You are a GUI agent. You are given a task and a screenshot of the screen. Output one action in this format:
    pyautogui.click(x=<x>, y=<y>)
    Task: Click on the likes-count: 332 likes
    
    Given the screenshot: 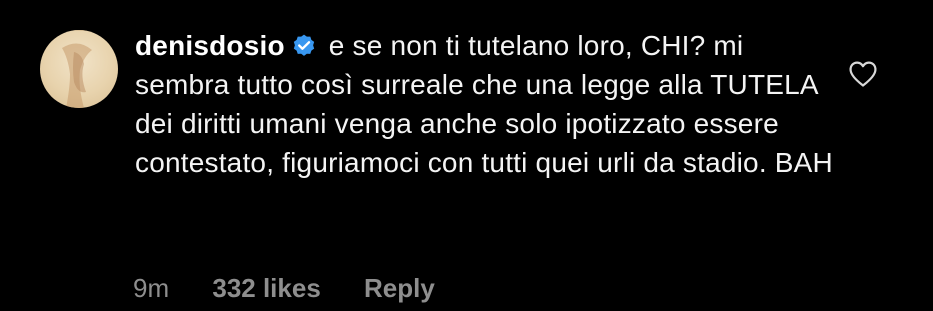 What is the action you would take?
    pyautogui.click(x=266, y=288)
    